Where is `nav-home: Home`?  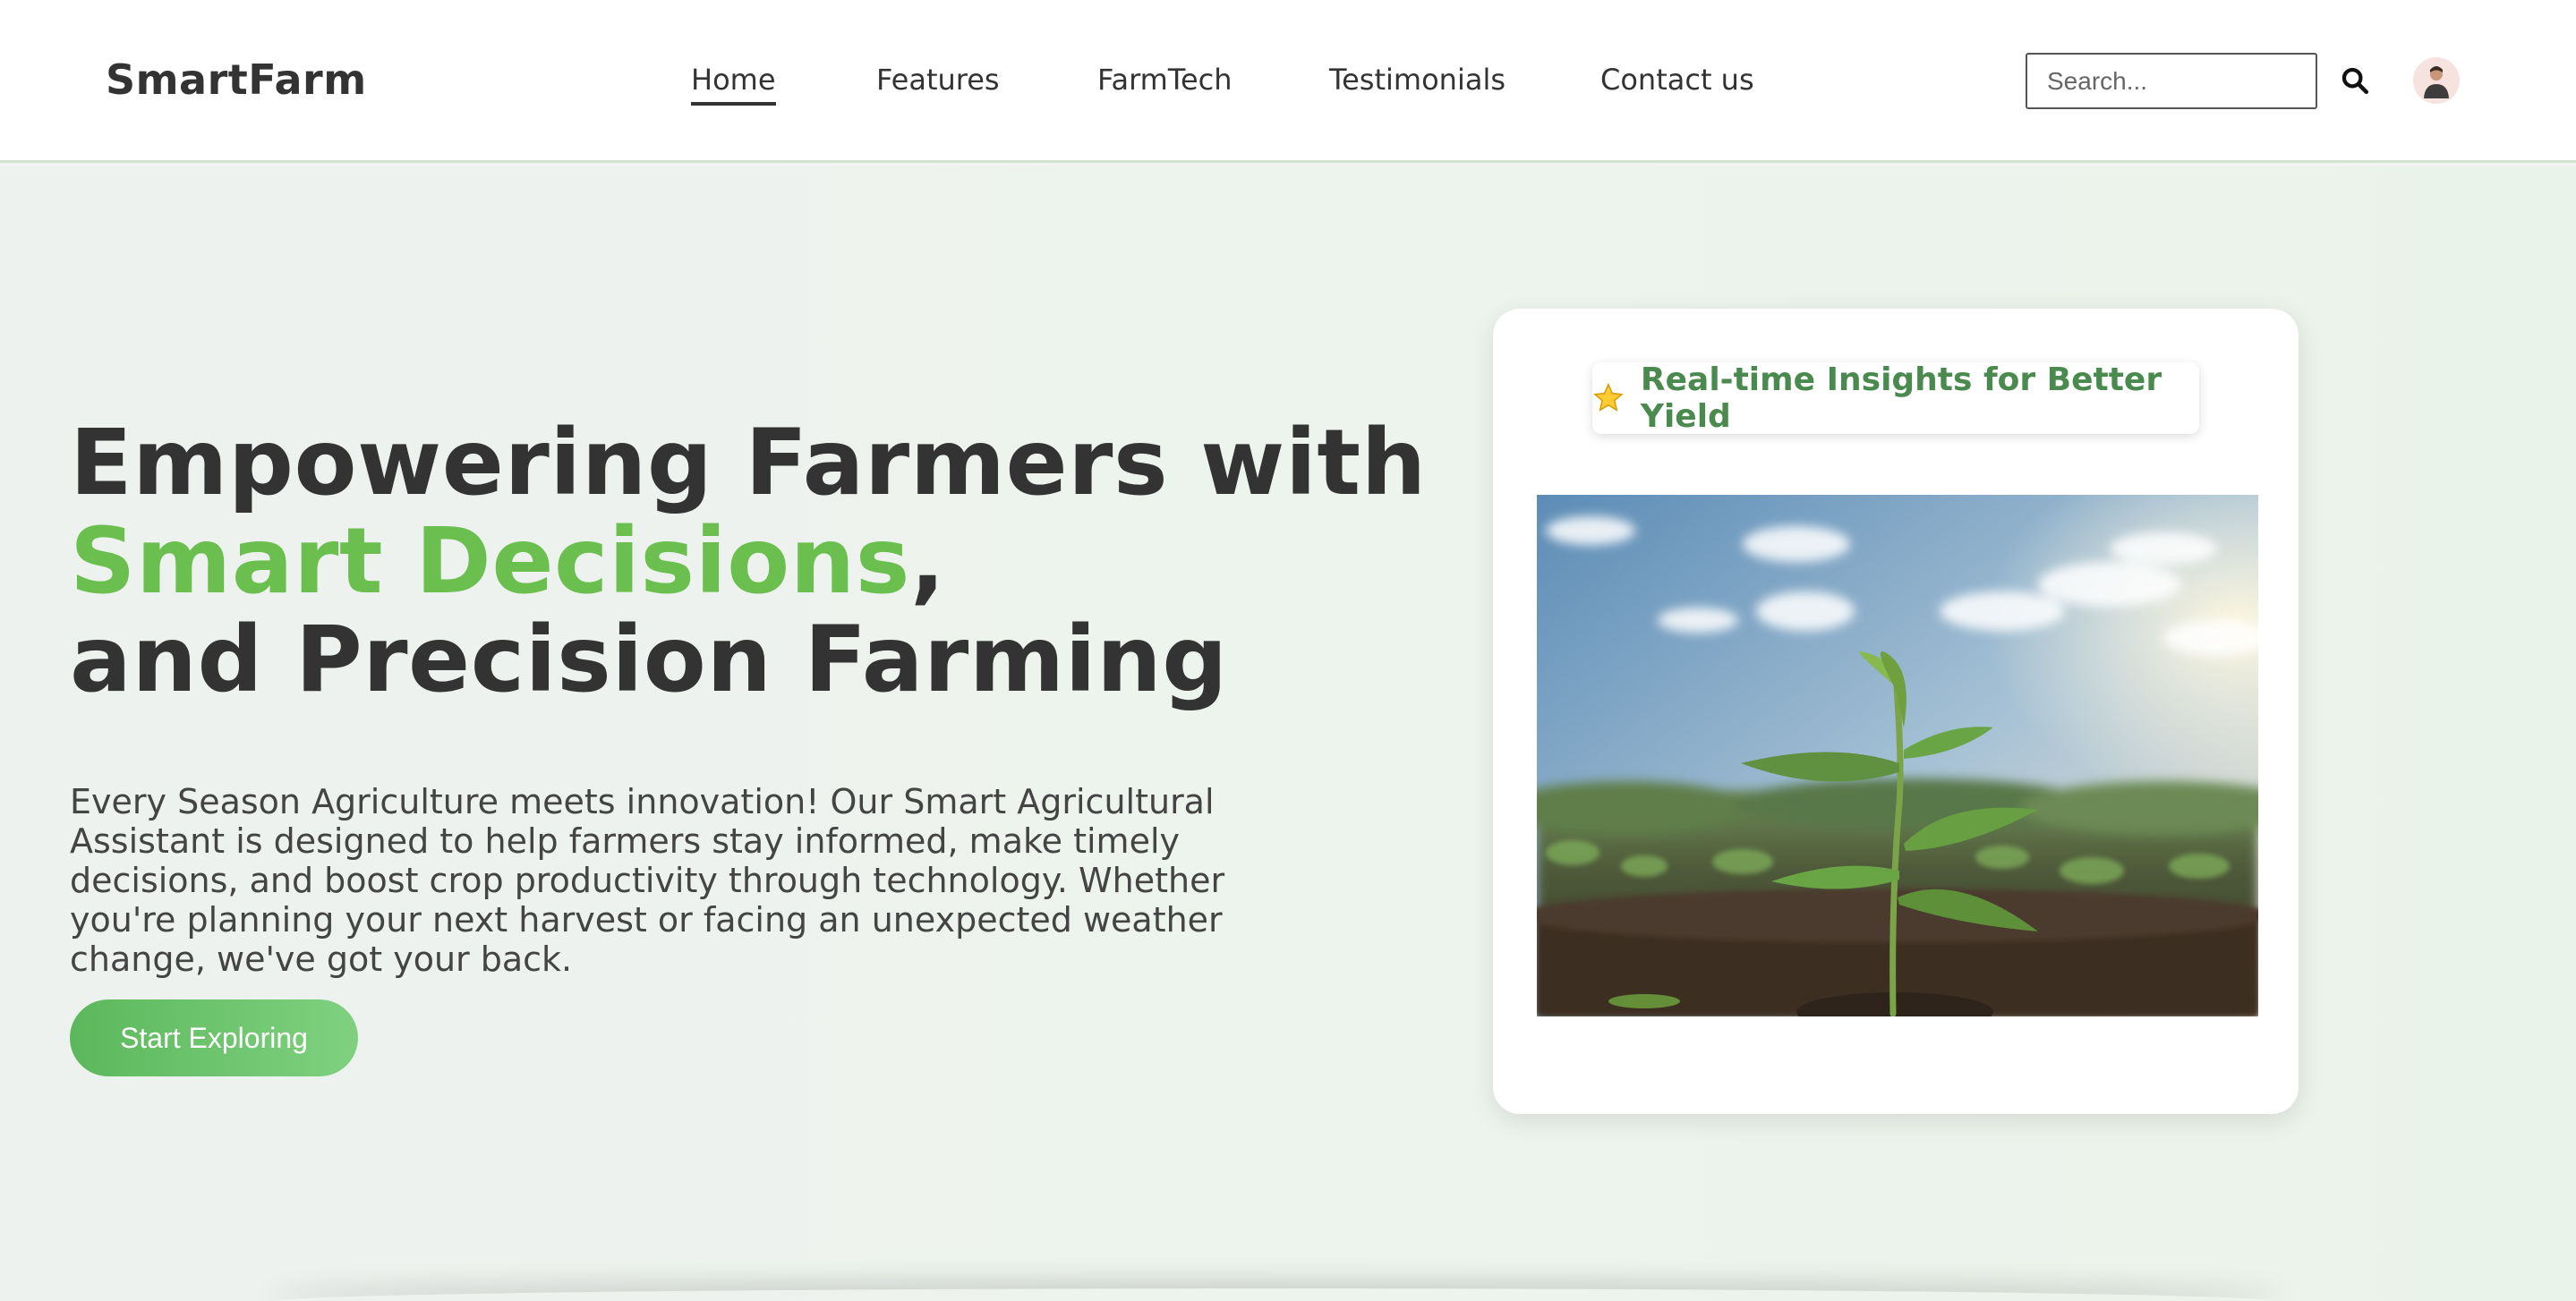 nav-home: Home is located at coordinates (733, 84).